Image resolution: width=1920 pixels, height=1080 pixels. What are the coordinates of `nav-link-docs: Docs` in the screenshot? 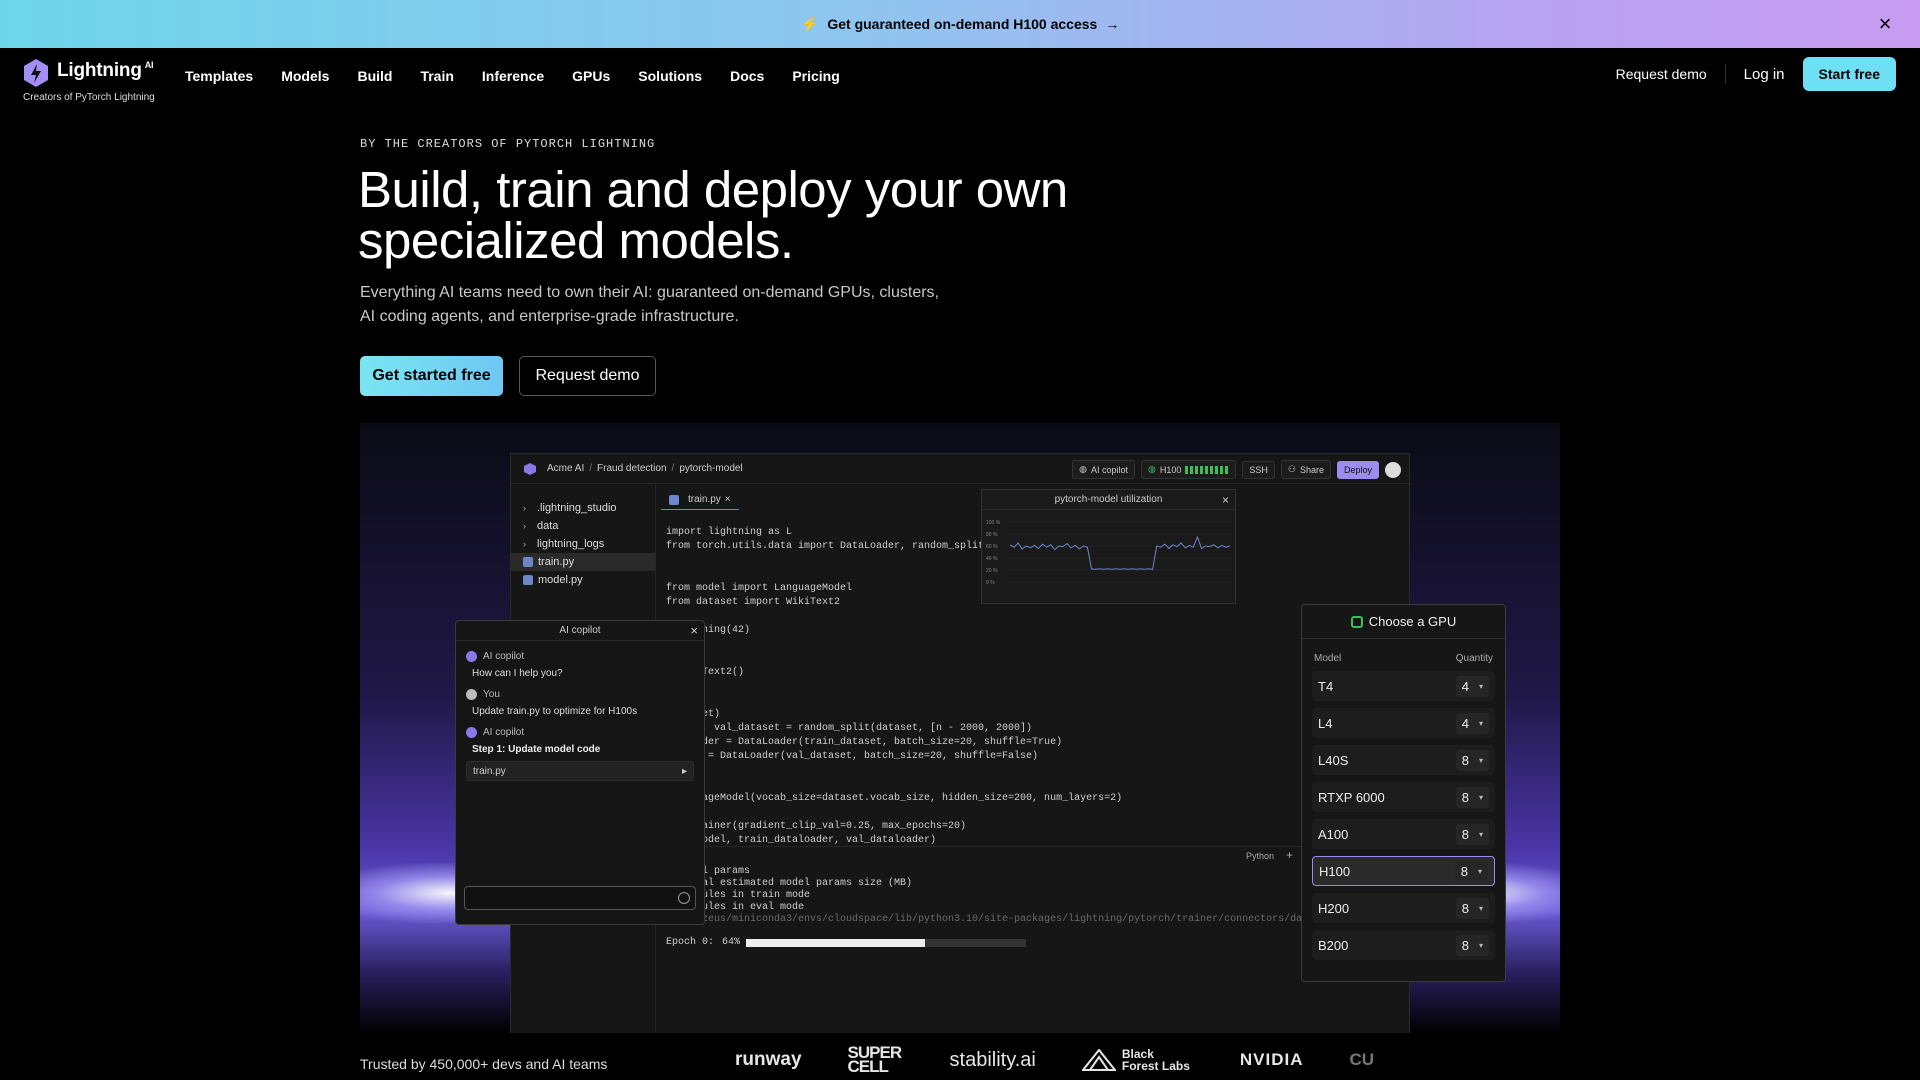 It's located at (747, 76).